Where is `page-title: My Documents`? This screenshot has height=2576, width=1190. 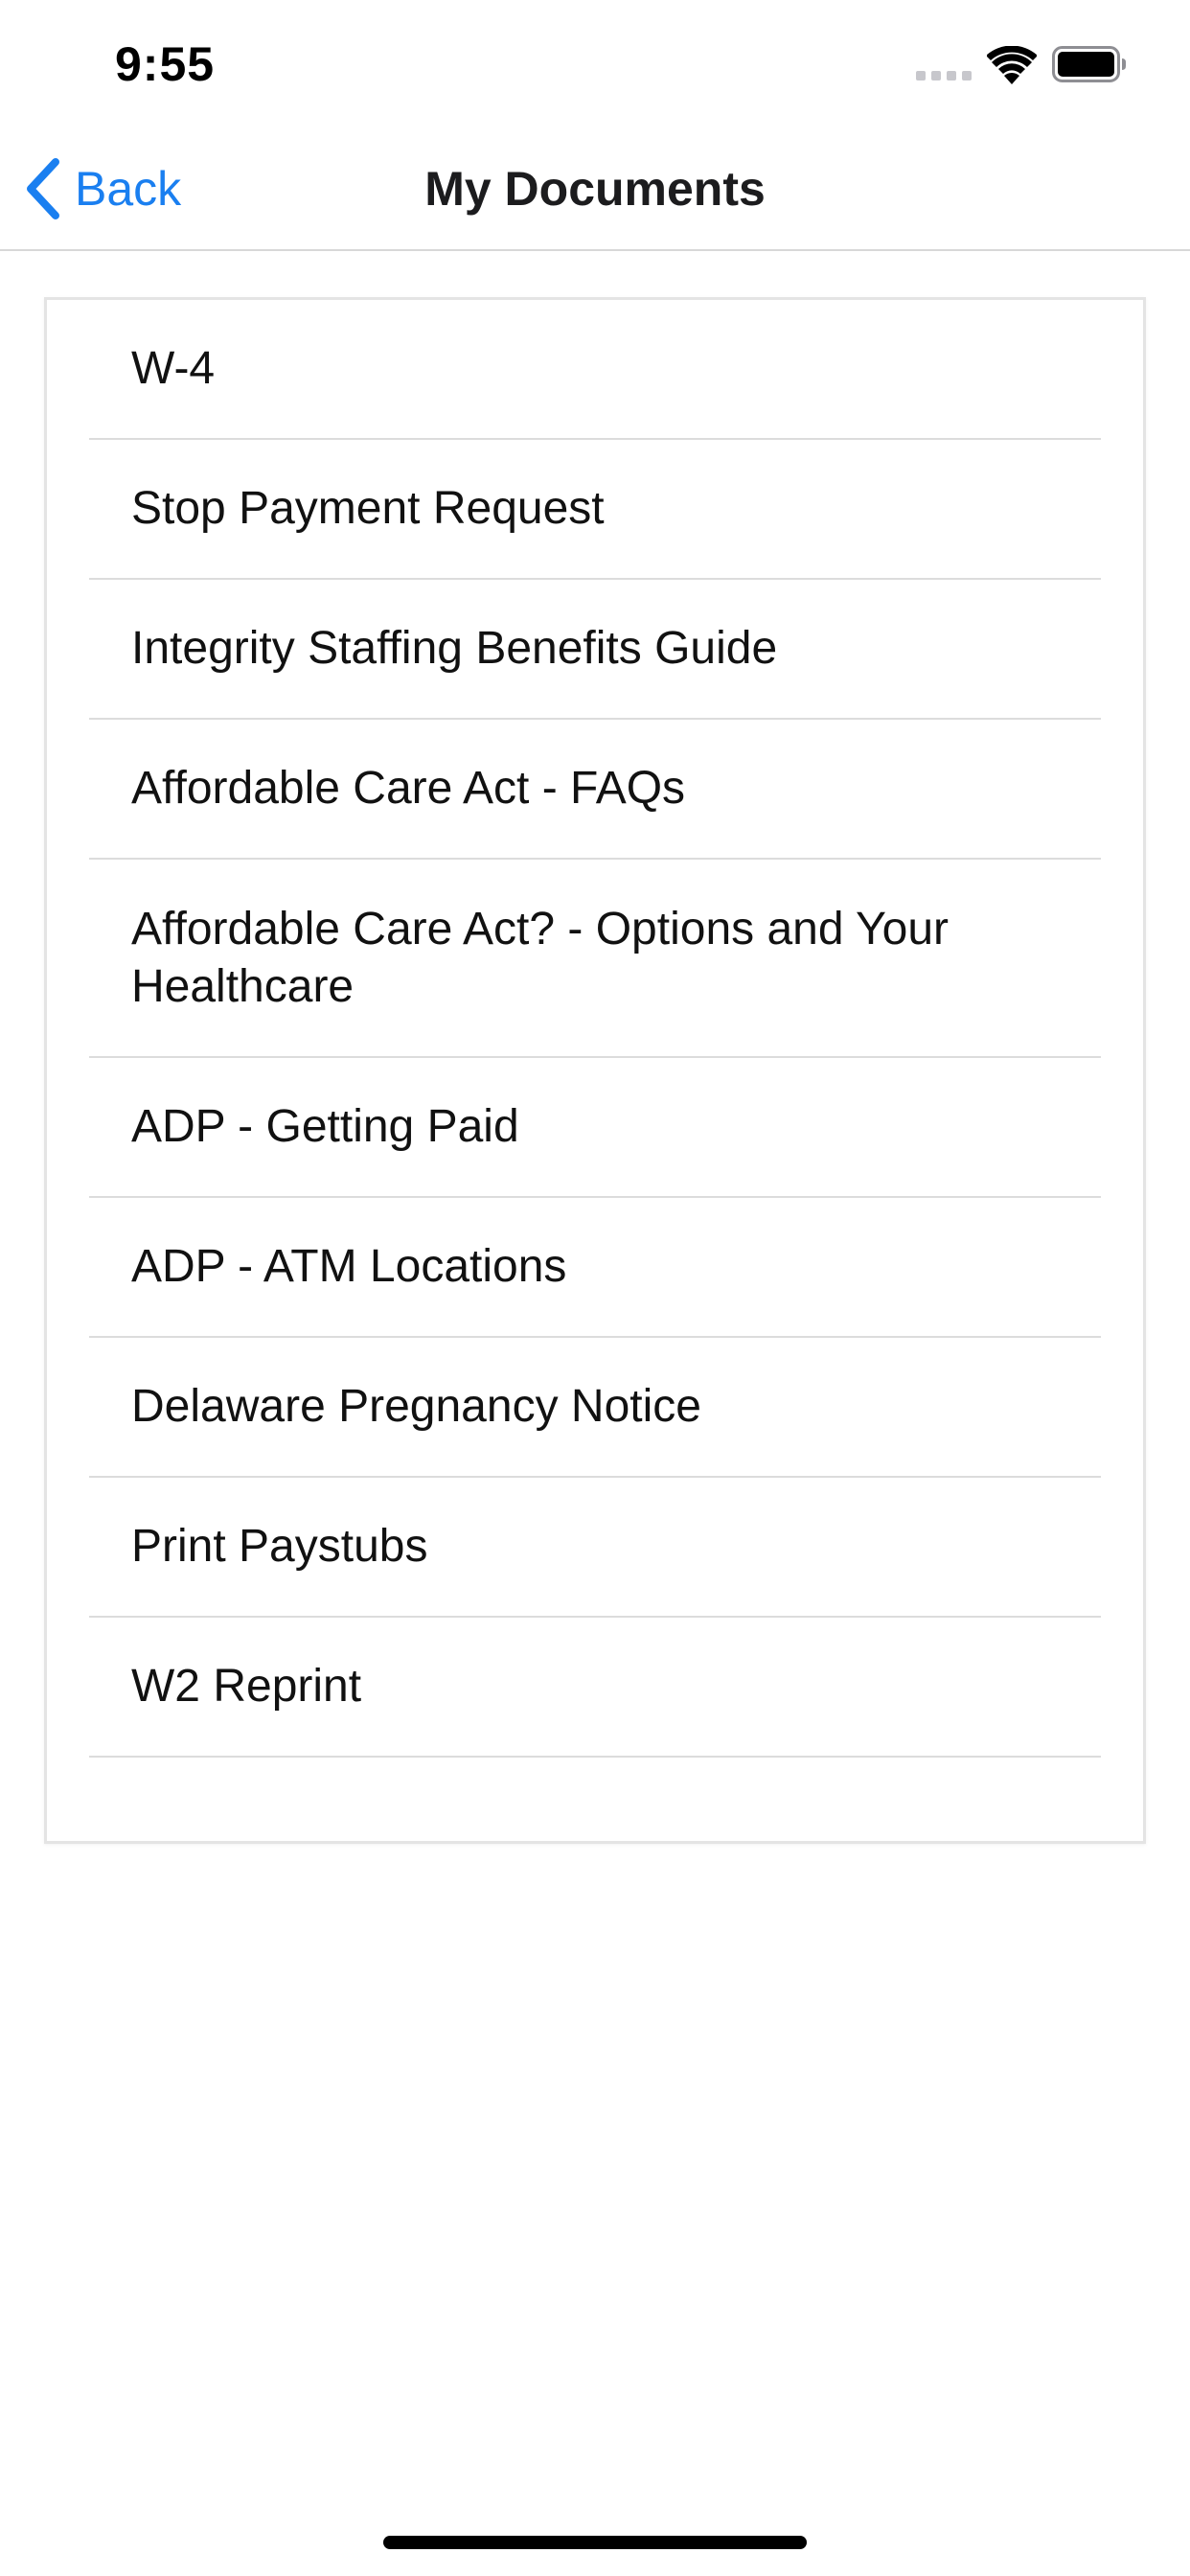
page-title: My Documents is located at coordinates (595, 189).